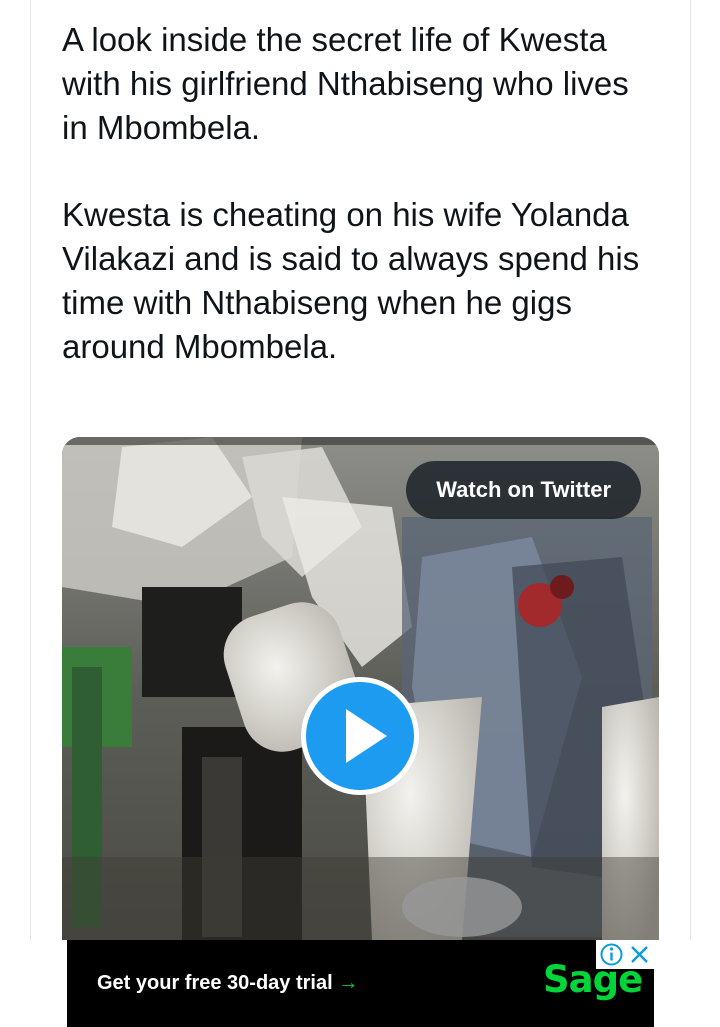 The width and height of the screenshot is (720, 1027). Describe the element at coordinates (611, 954) in the screenshot. I see `info-icon` at that location.